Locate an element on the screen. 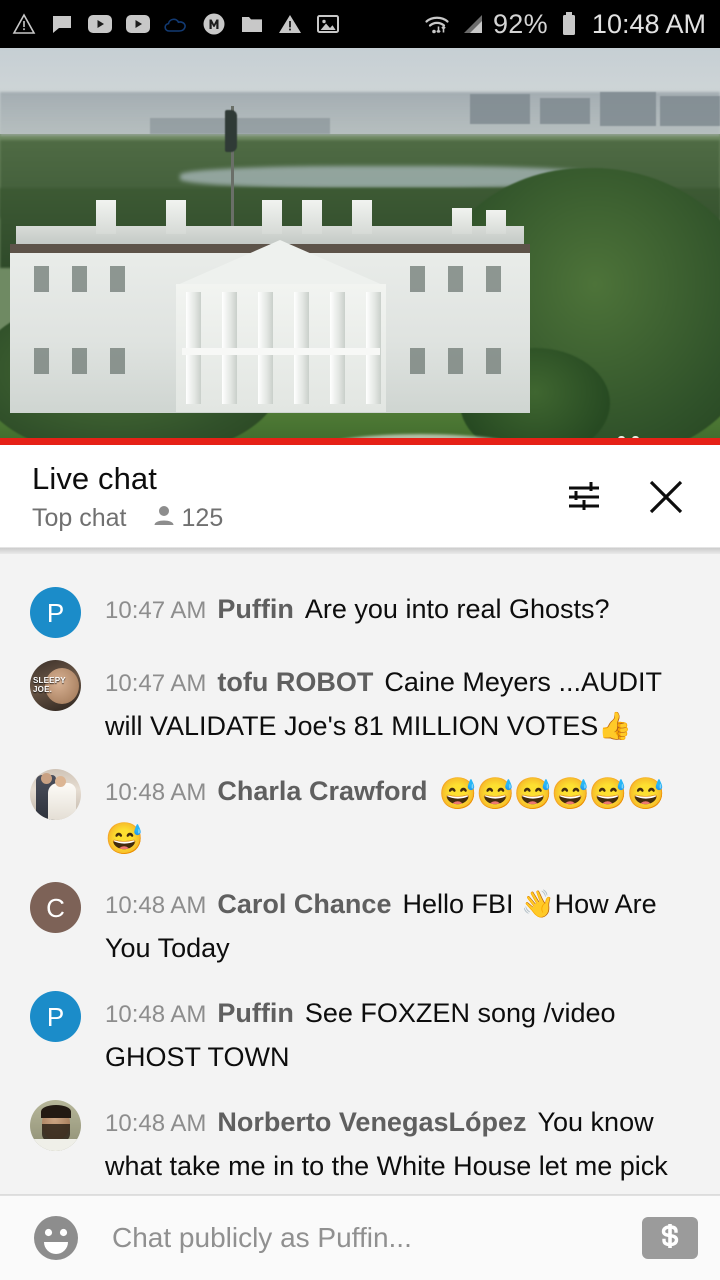 The image size is (720, 1280). avatar: SLEEPY JOE. is located at coordinates (55, 685).